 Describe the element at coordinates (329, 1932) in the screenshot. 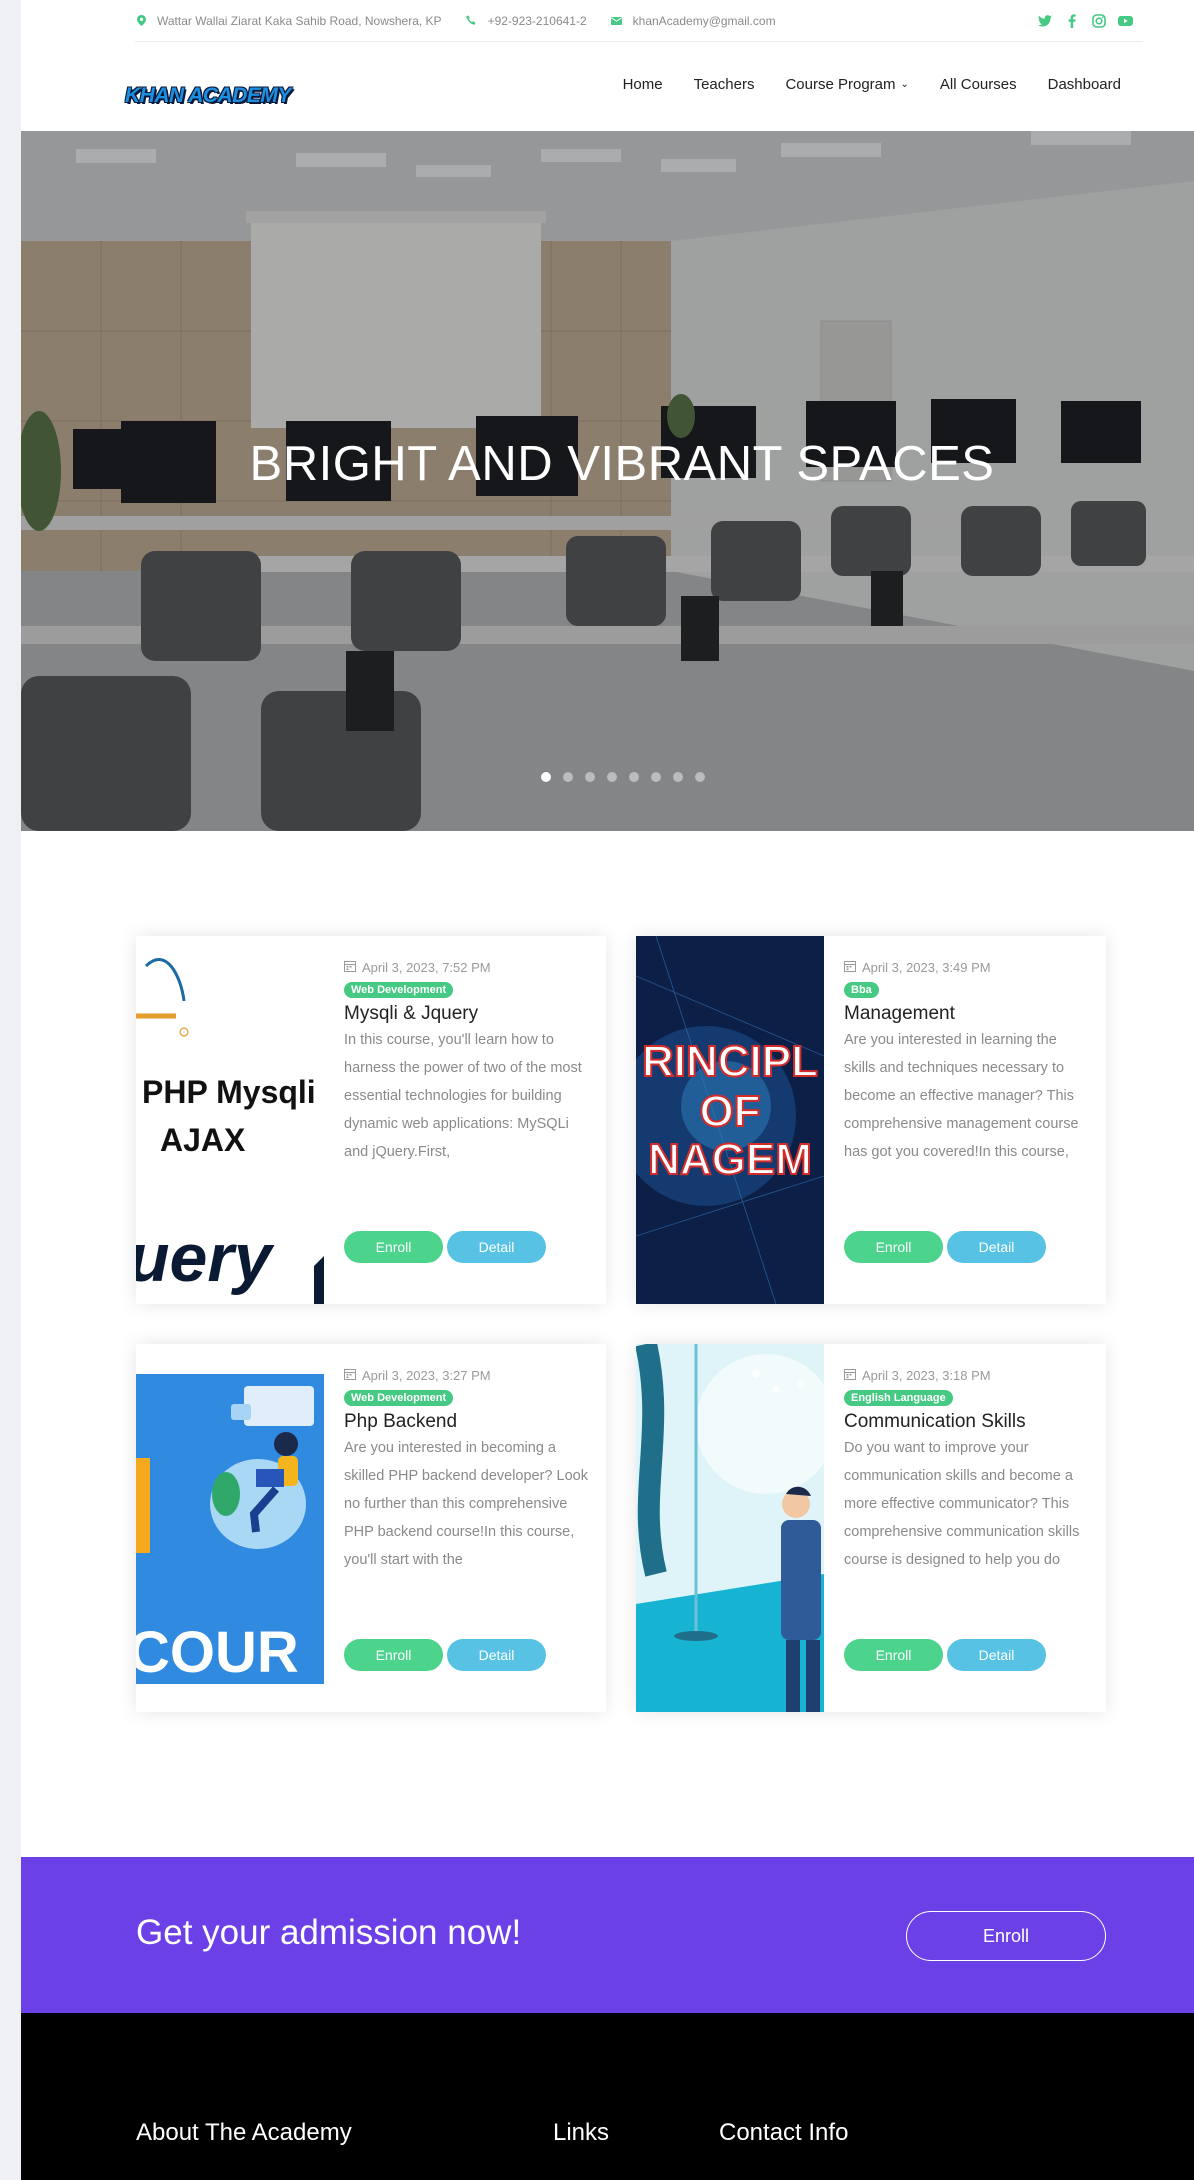

I see `admission-text: Get your admission now!` at that location.